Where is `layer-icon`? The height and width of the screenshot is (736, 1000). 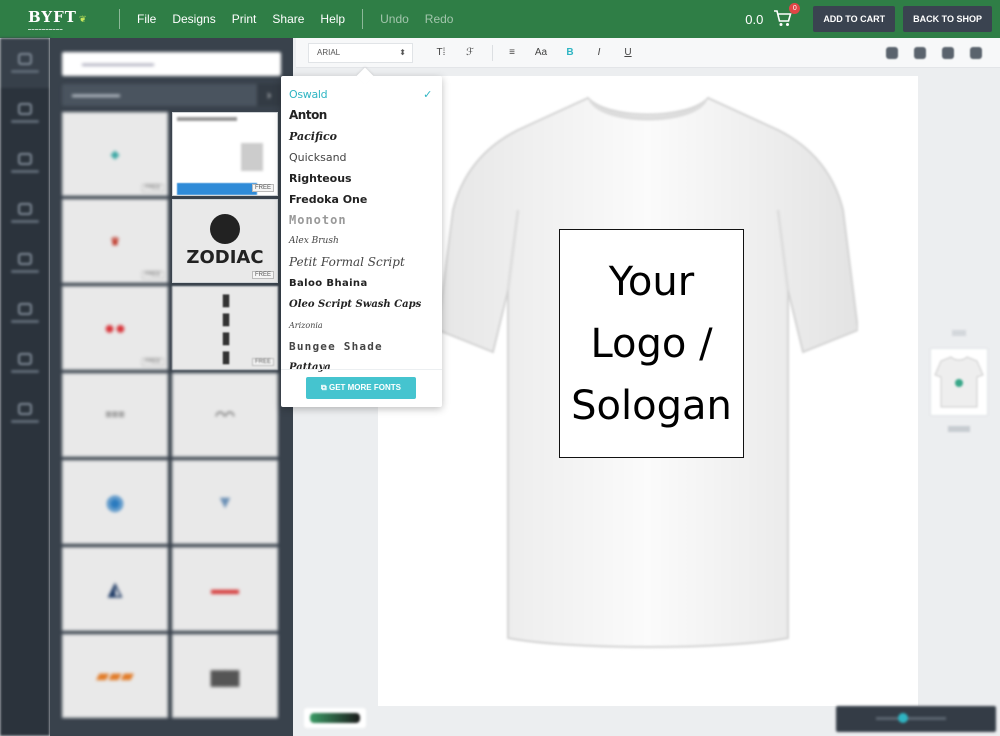 layer-icon is located at coordinates (892, 53).